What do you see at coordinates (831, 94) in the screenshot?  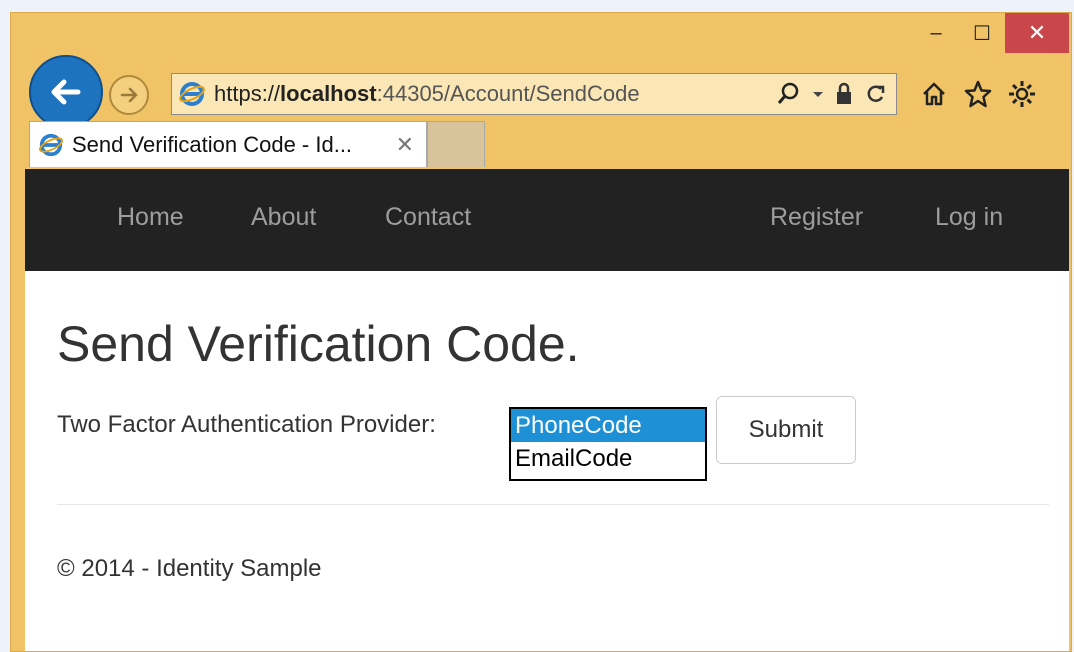 I see `address-bar-icons` at bounding box center [831, 94].